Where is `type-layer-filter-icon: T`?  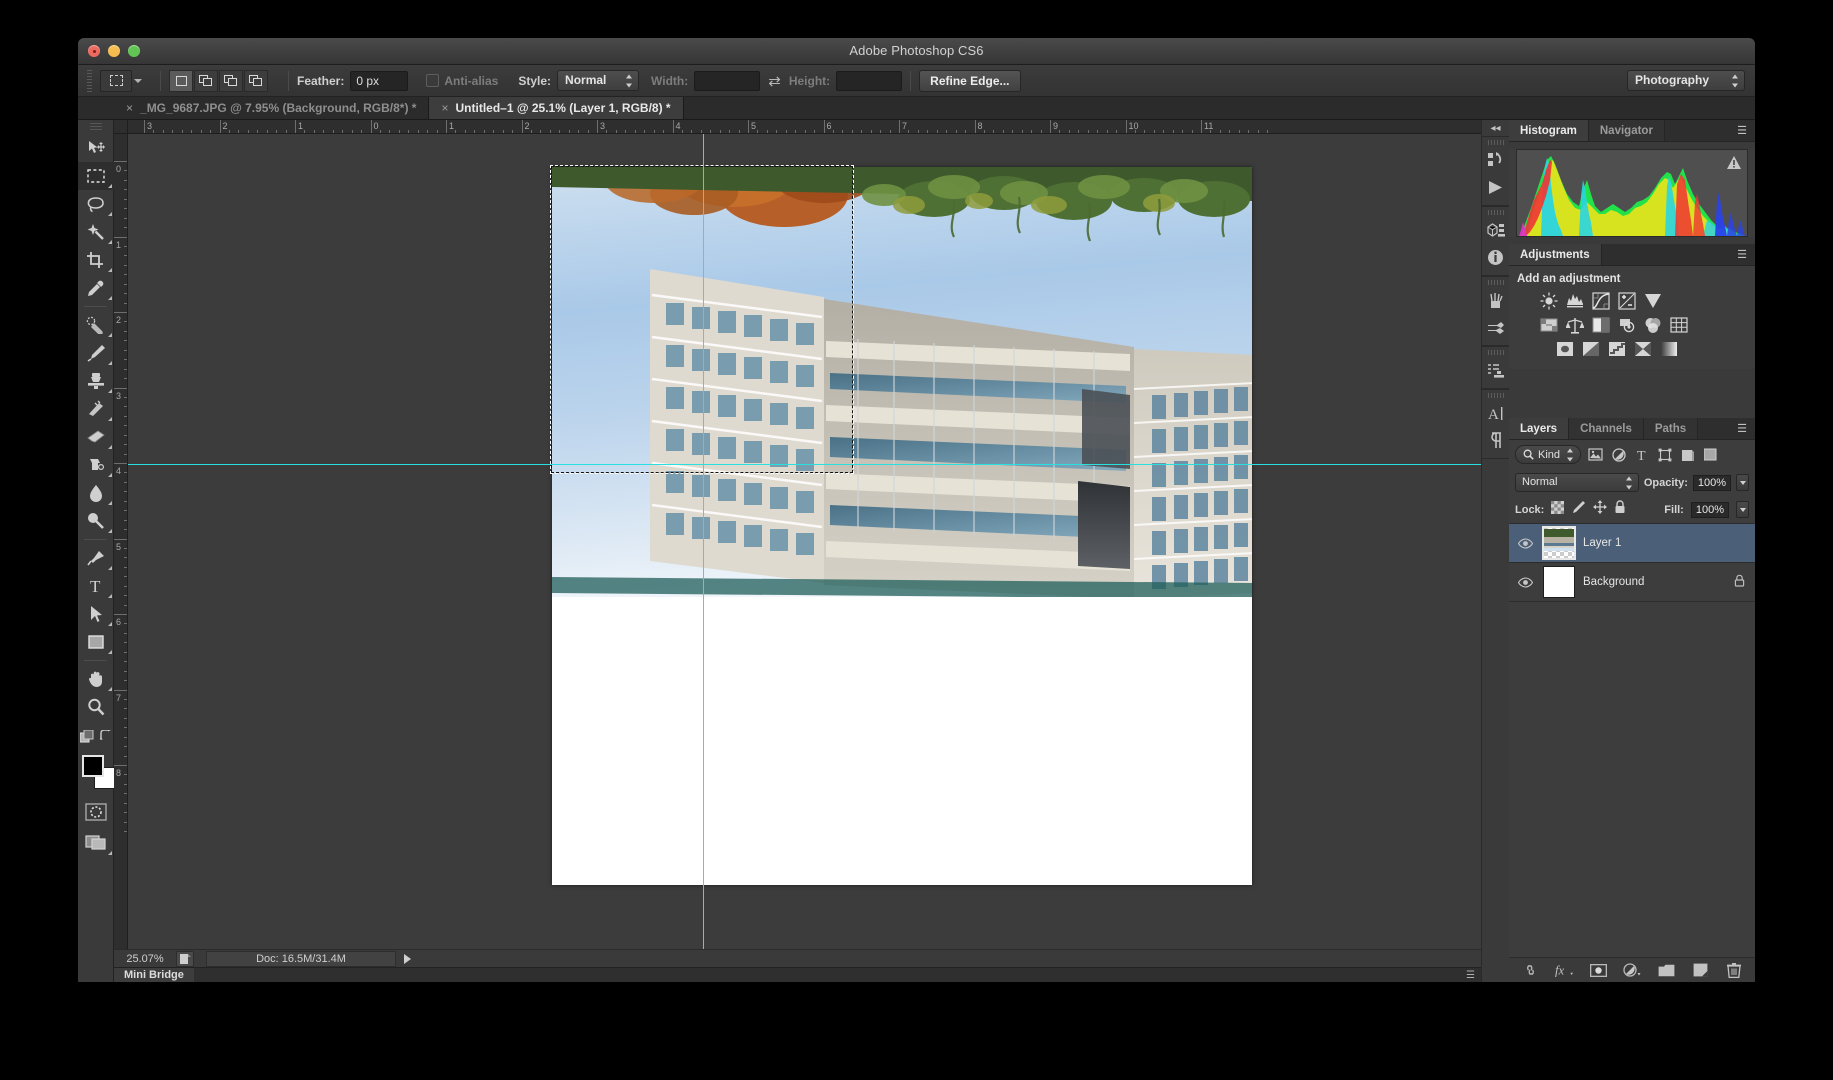
type-layer-filter-icon: T is located at coordinates (1641, 454).